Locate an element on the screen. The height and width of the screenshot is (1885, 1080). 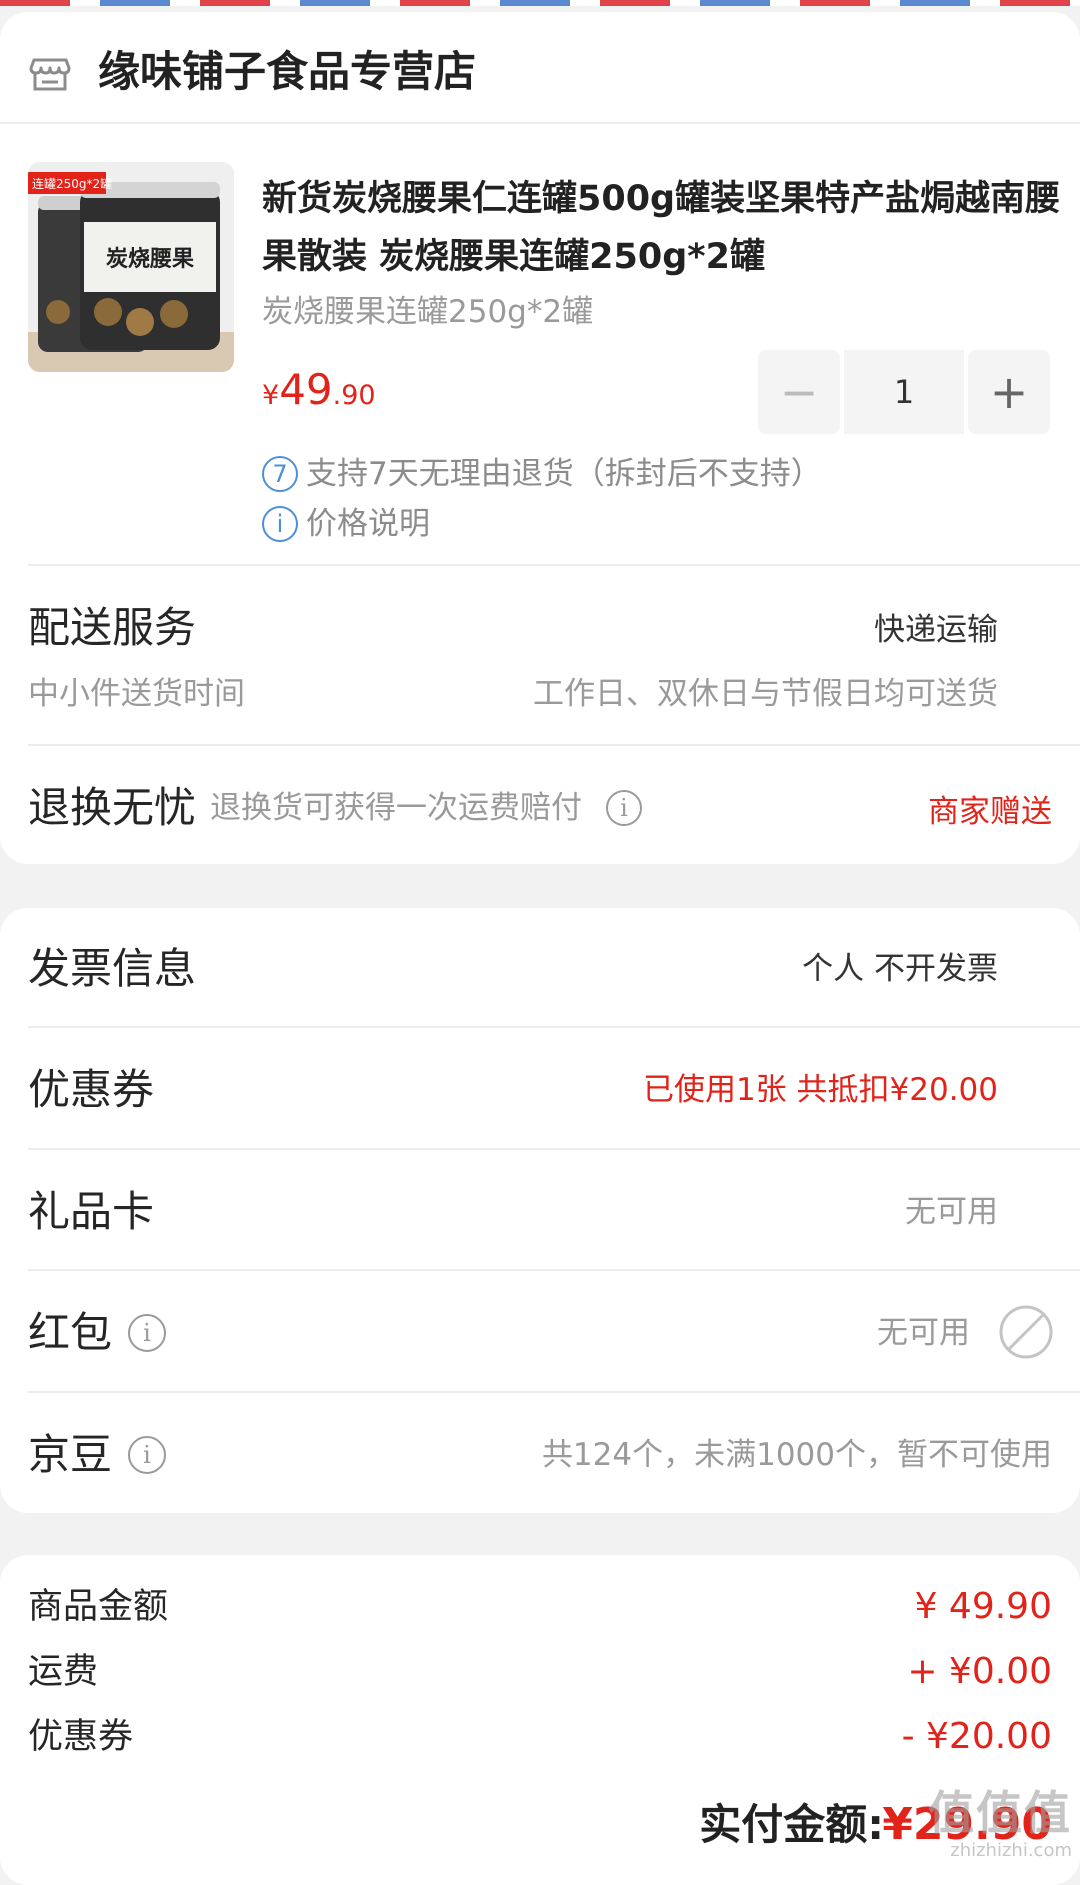
decrease-button: − is located at coordinates (799, 392).